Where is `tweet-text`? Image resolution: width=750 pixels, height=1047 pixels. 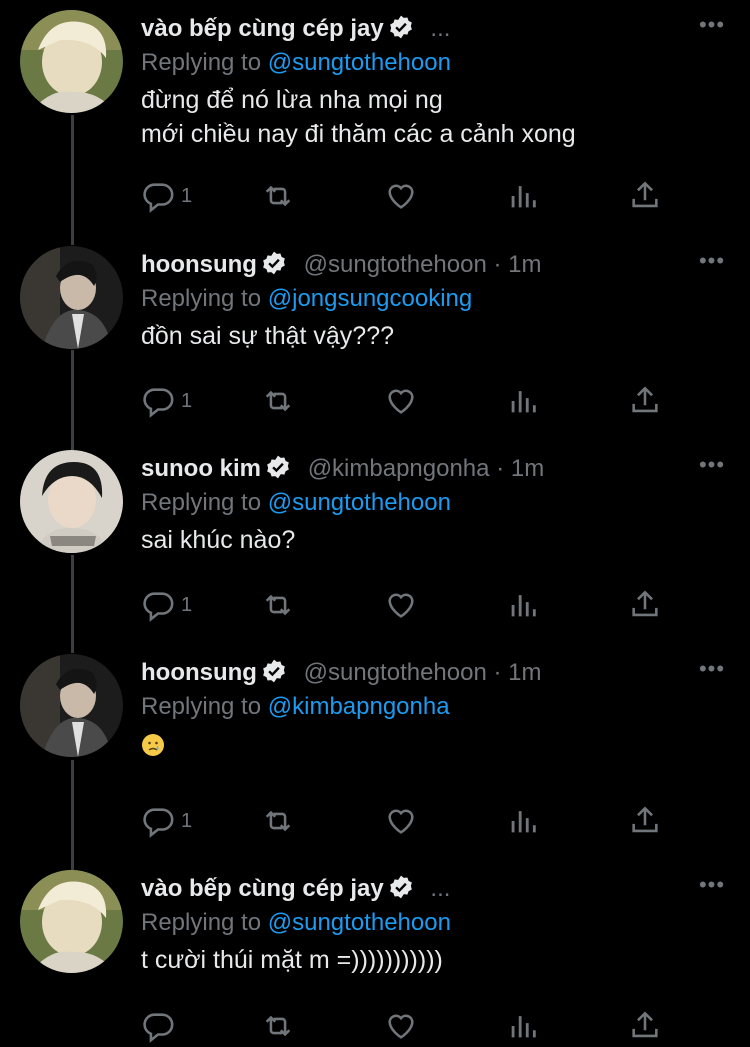
tweet-text is located at coordinates (435, 749).